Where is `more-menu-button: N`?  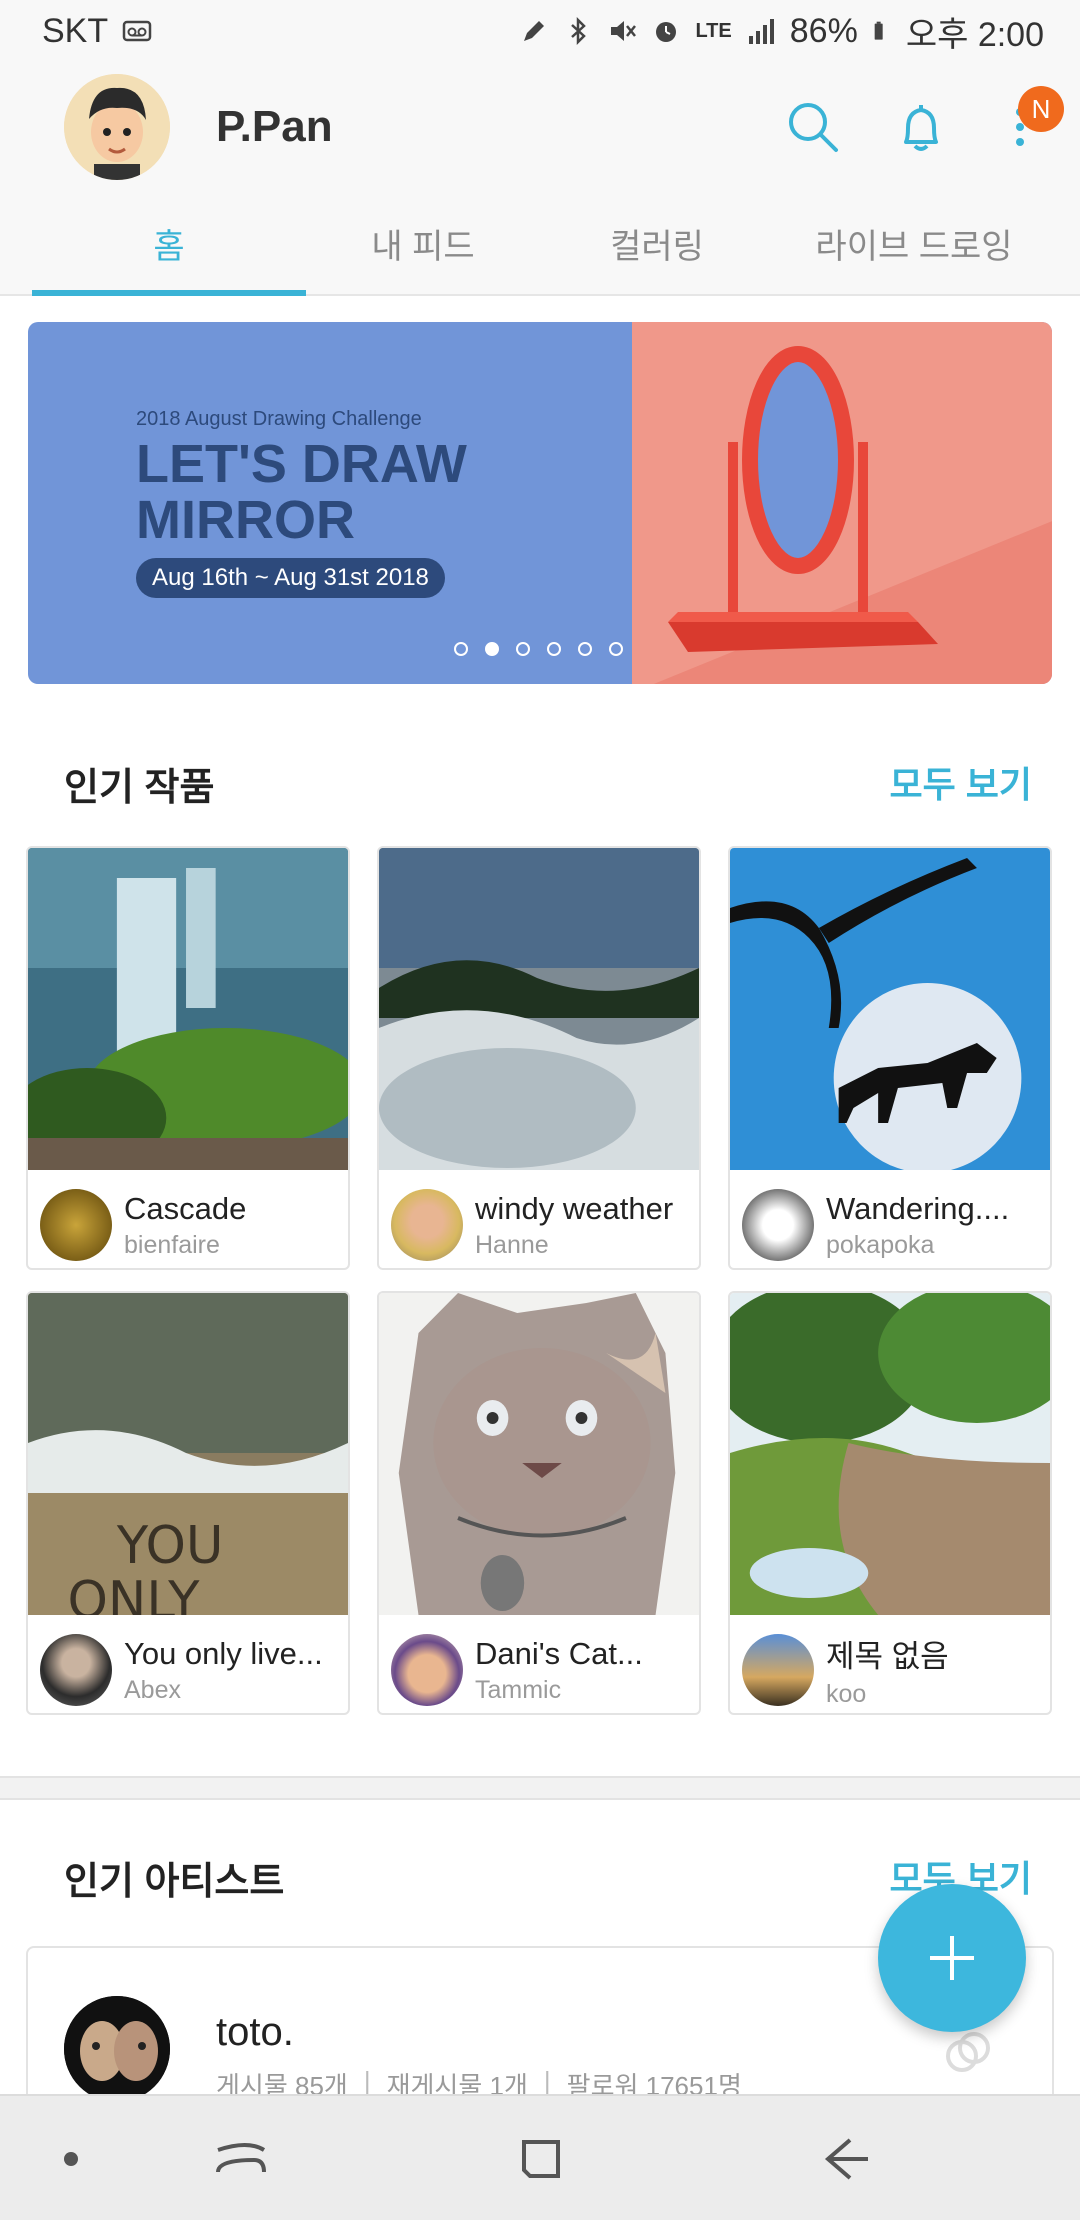 more-menu-button: N is located at coordinates (1032, 121).